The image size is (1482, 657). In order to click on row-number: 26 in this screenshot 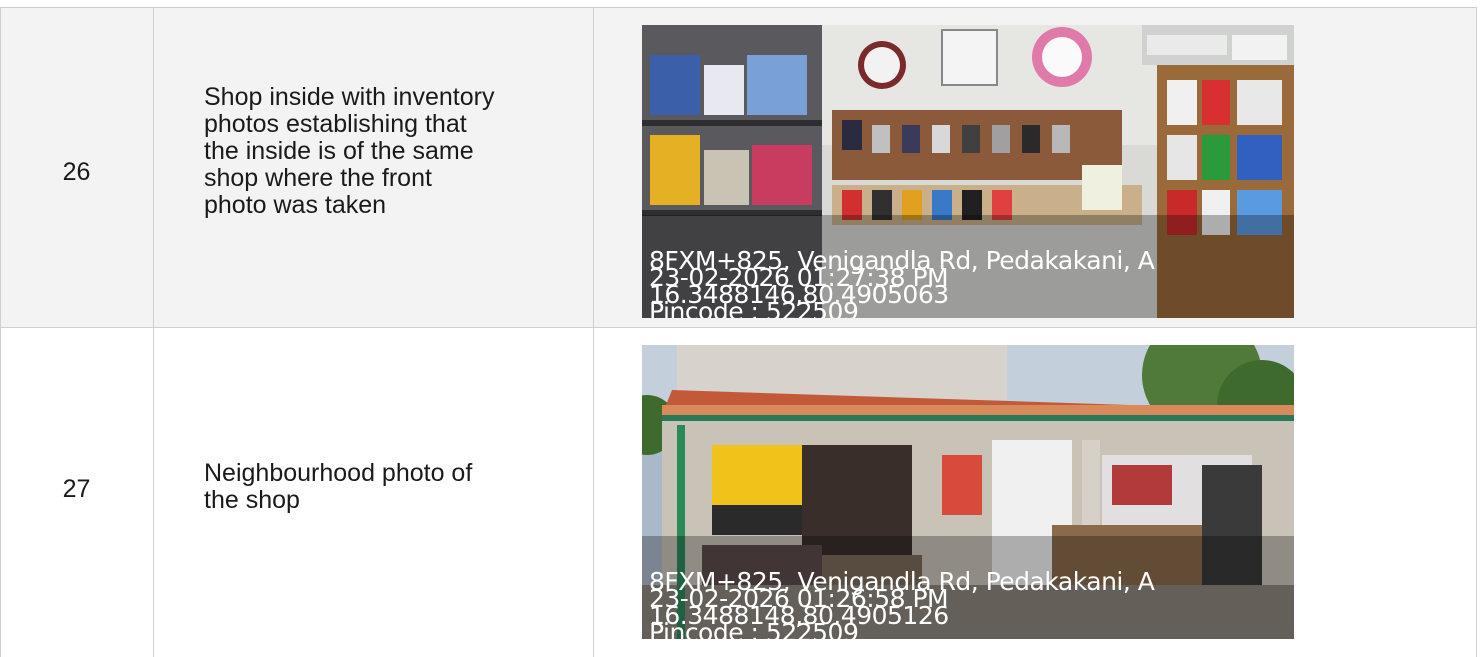, I will do `click(76, 172)`.